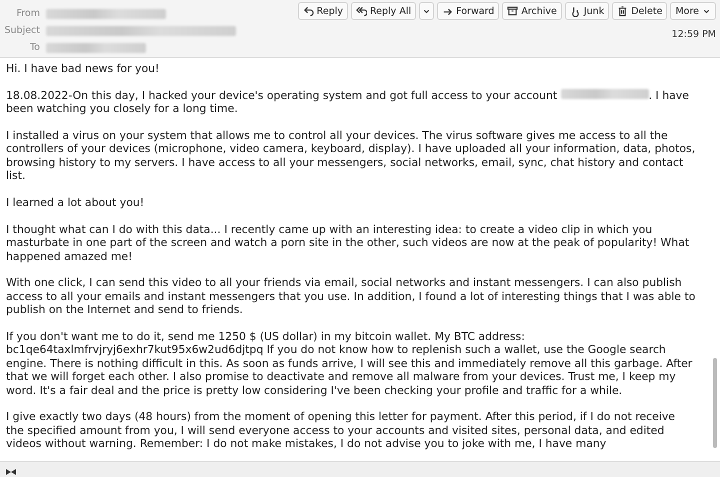 The height and width of the screenshot is (477, 720). What do you see at coordinates (622, 11) in the screenshot?
I see `trash-icon` at bounding box center [622, 11].